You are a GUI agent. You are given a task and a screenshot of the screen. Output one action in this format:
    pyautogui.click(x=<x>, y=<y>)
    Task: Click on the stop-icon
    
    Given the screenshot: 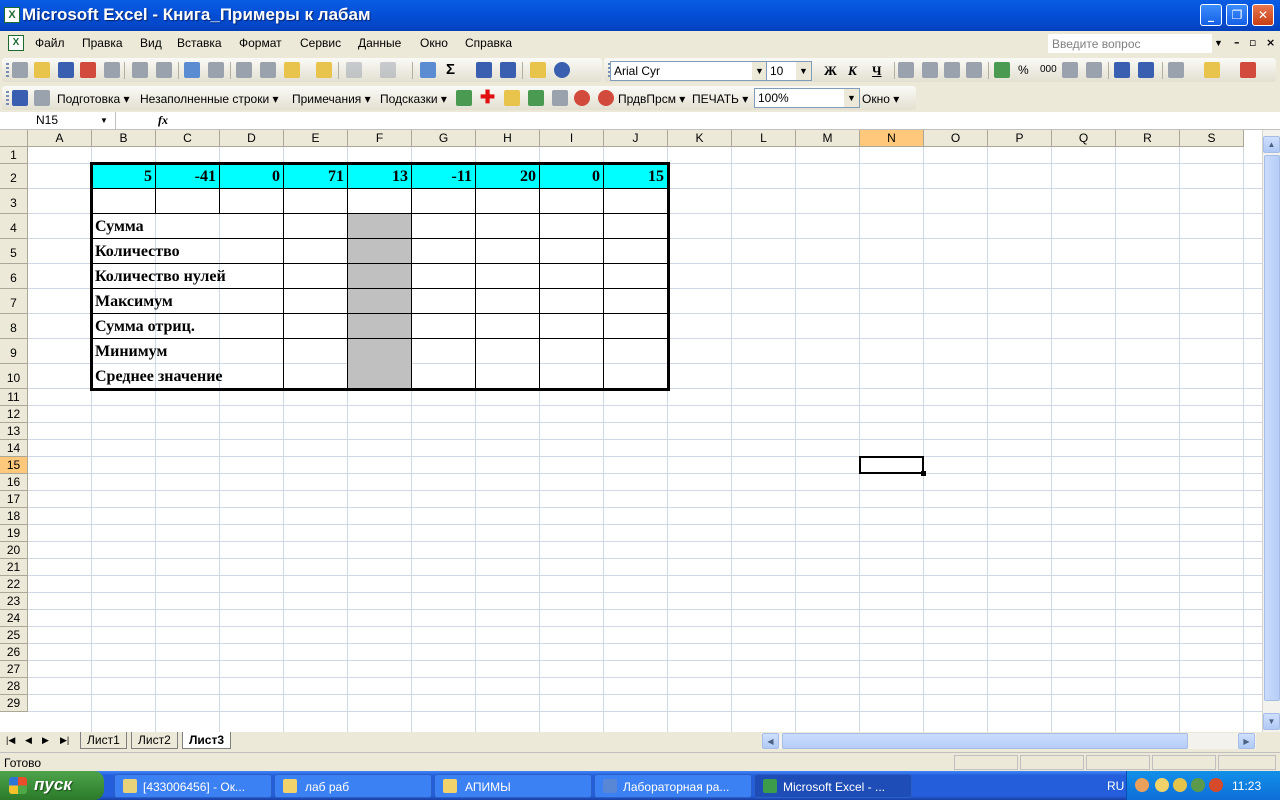 What is the action you would take?
    pyautogui.click(x=582, y=98)
    